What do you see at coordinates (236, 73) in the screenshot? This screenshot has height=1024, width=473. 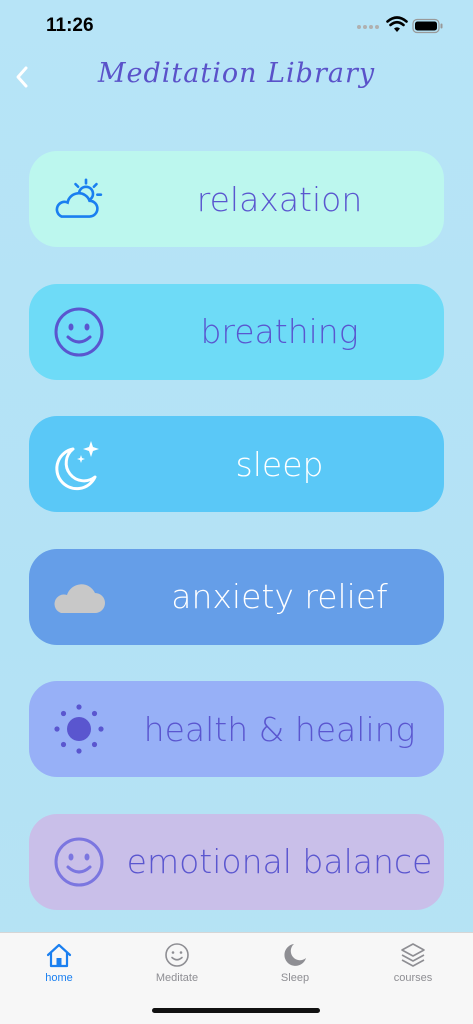 I see `page-title: Meditation Library` at bounding box center [236, 73].